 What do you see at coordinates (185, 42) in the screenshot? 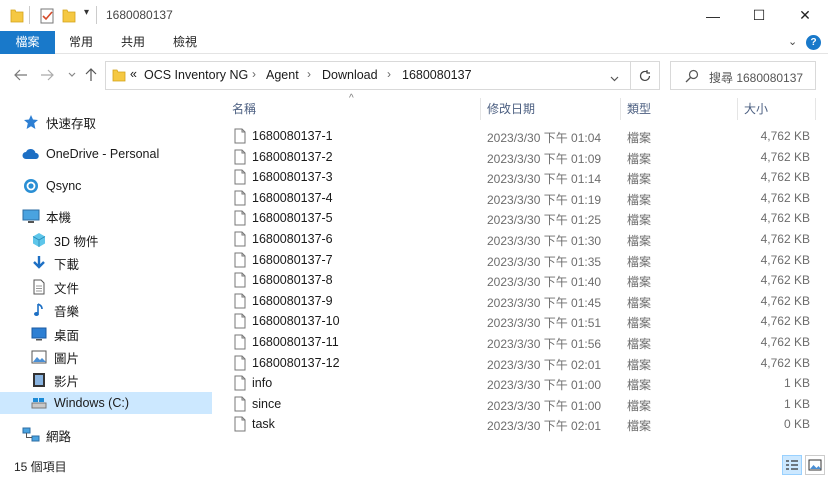
I see `tab-view: 檢視` at bounding box center [185, 42].